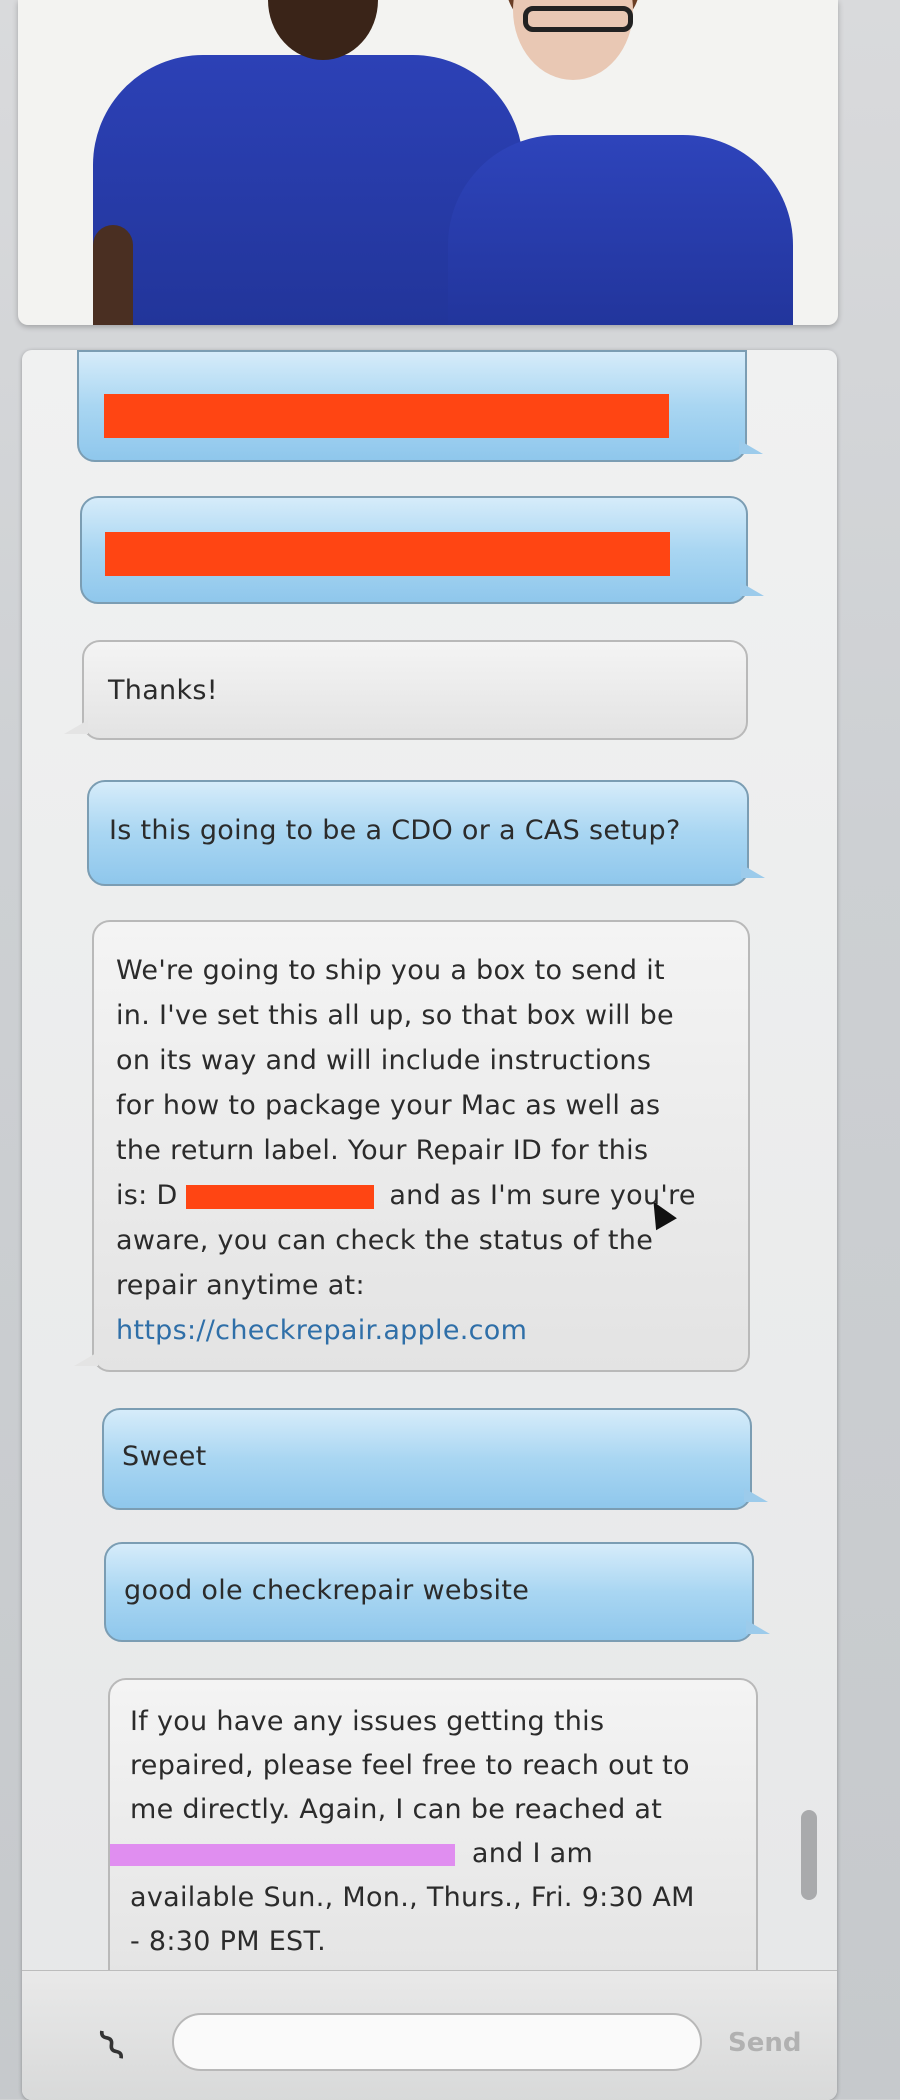 This screenshot has width=900, height=2100. Describe the element at coordinates (390, 970) in the screenshot. I see `message-line: We're going to ship you a box to send it` at that location.